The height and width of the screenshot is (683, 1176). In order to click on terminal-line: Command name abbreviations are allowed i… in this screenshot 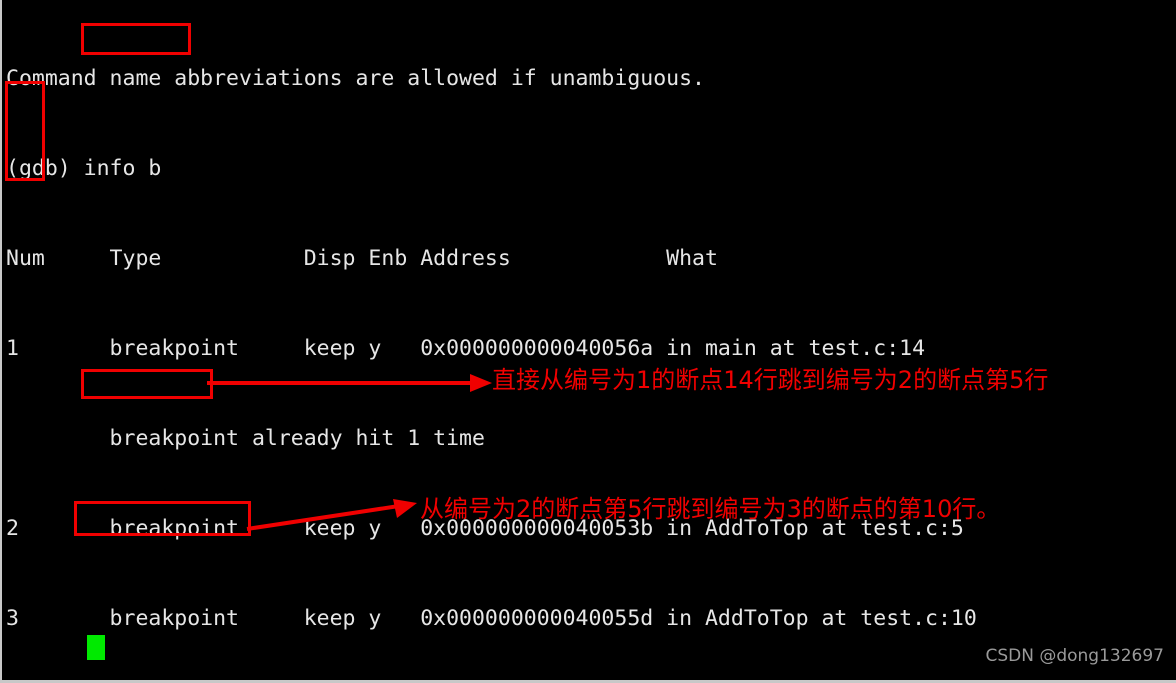, I will do `click(355, 78)`.